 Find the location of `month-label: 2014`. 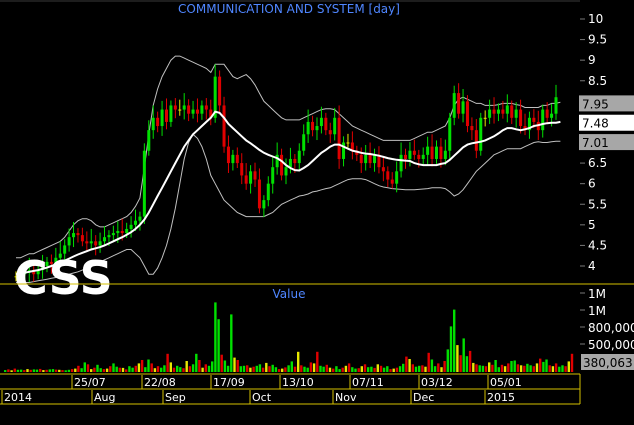

month-label: 2014 is located at coordinates (18, 397).